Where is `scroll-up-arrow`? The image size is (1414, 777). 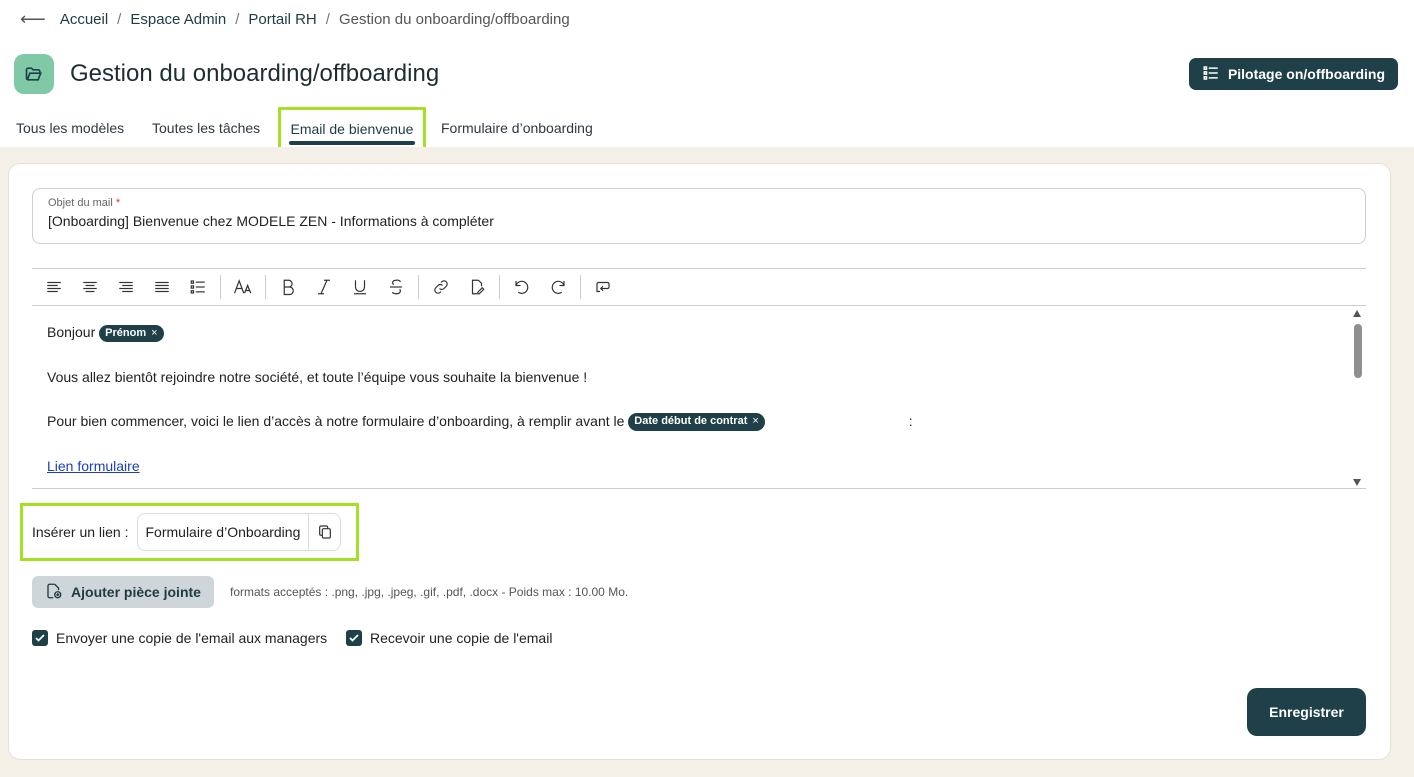 scroll-up-arrow is located at coordinates (1357, 313).